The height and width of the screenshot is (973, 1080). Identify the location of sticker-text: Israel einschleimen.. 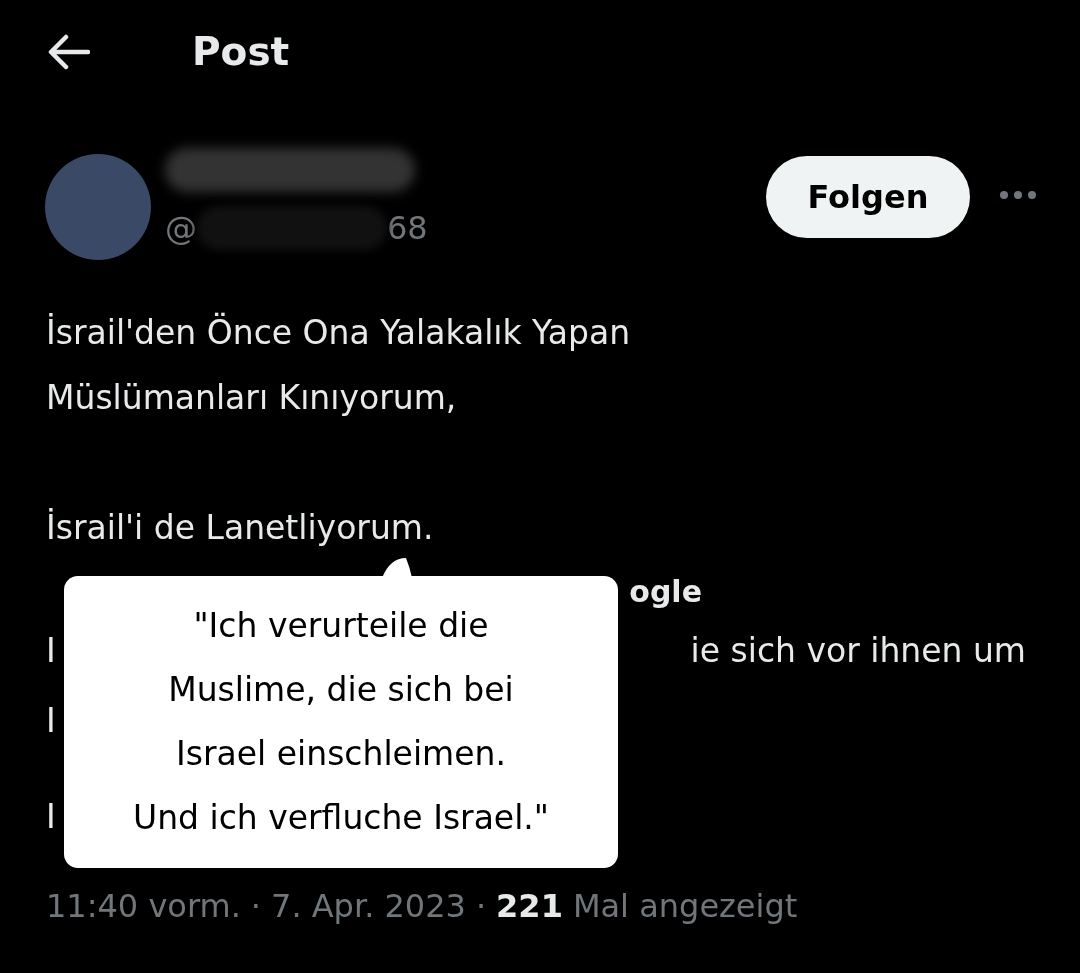
(341, 754).